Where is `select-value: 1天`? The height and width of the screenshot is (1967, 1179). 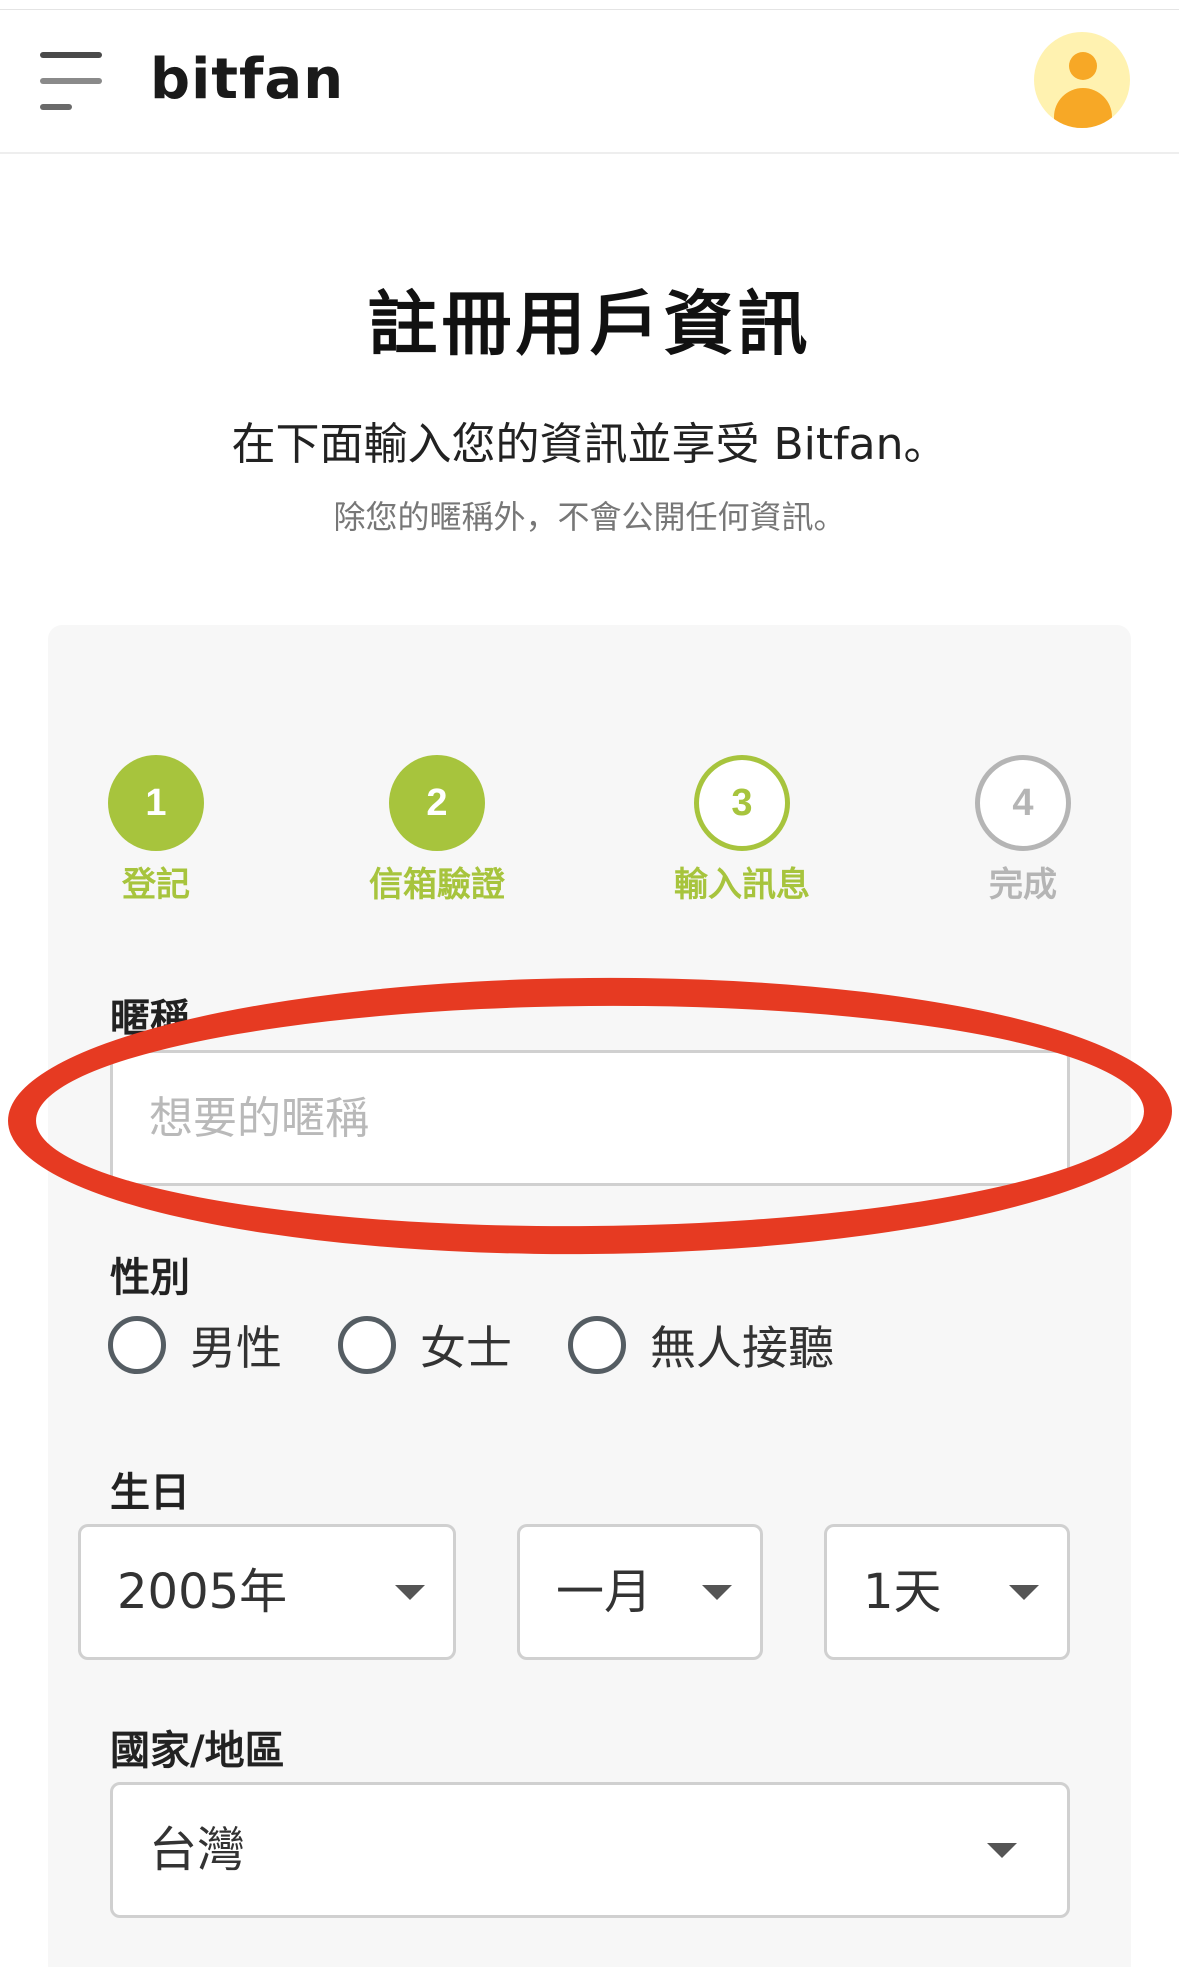 select-value: 1天 is located at coordinates (902, 1592).